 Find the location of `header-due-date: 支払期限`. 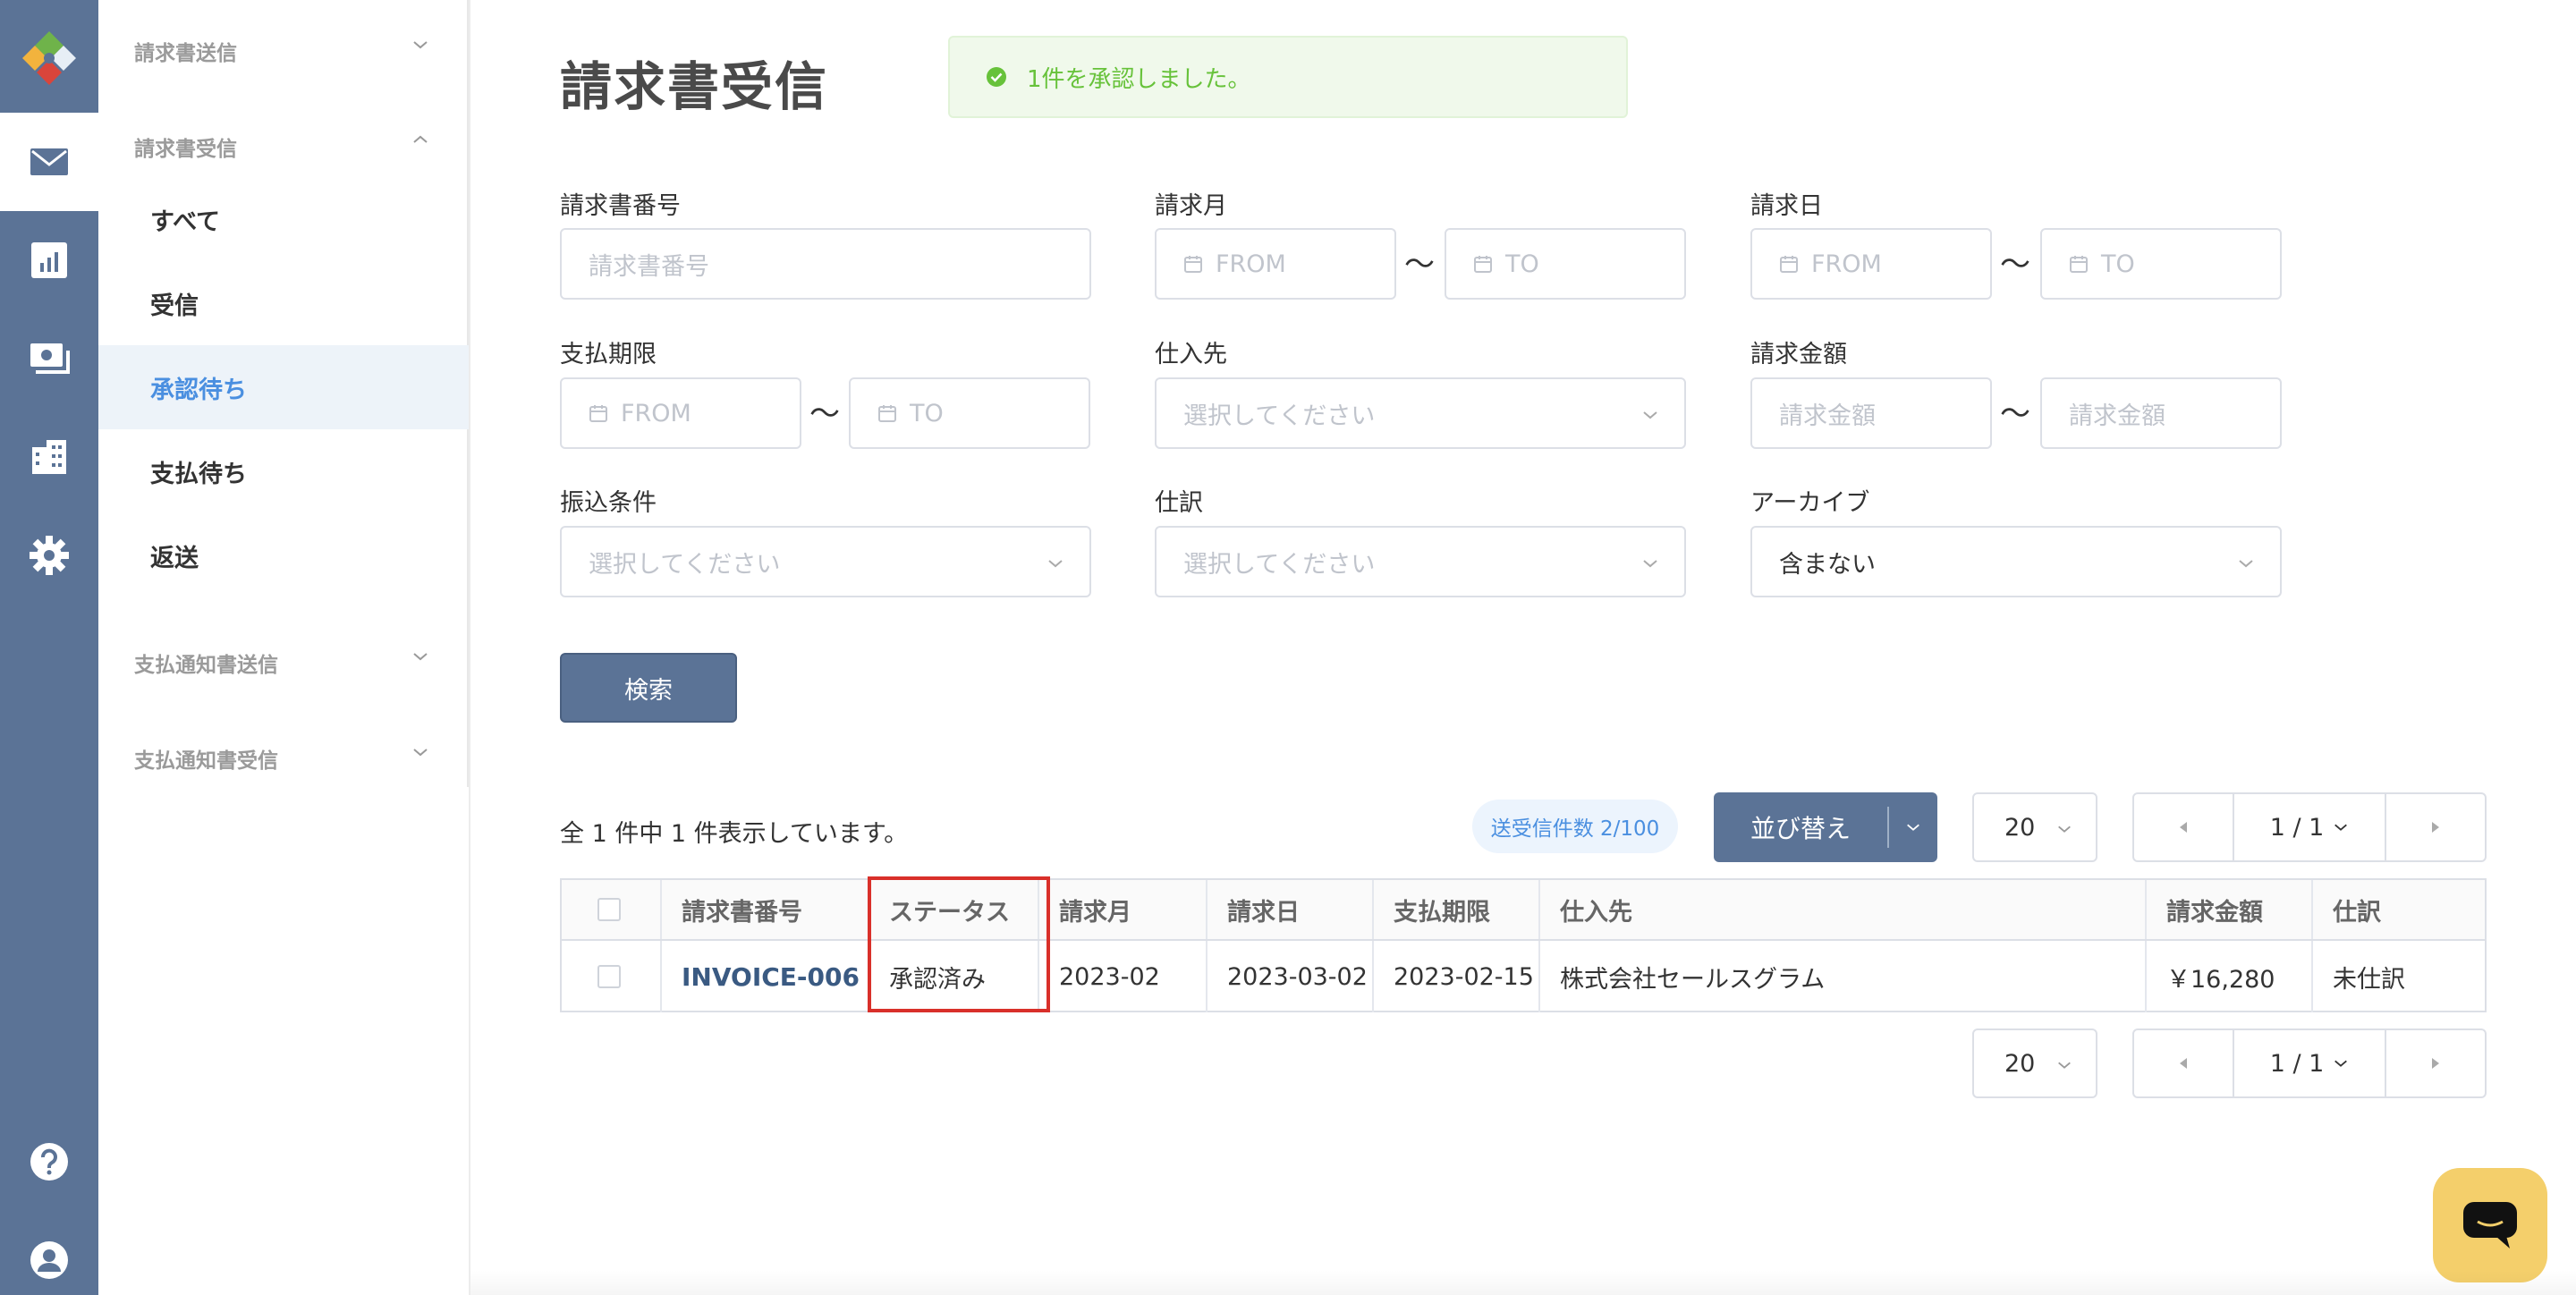

header-due-date: 支払期限 is located at coordinates (1457, 909).